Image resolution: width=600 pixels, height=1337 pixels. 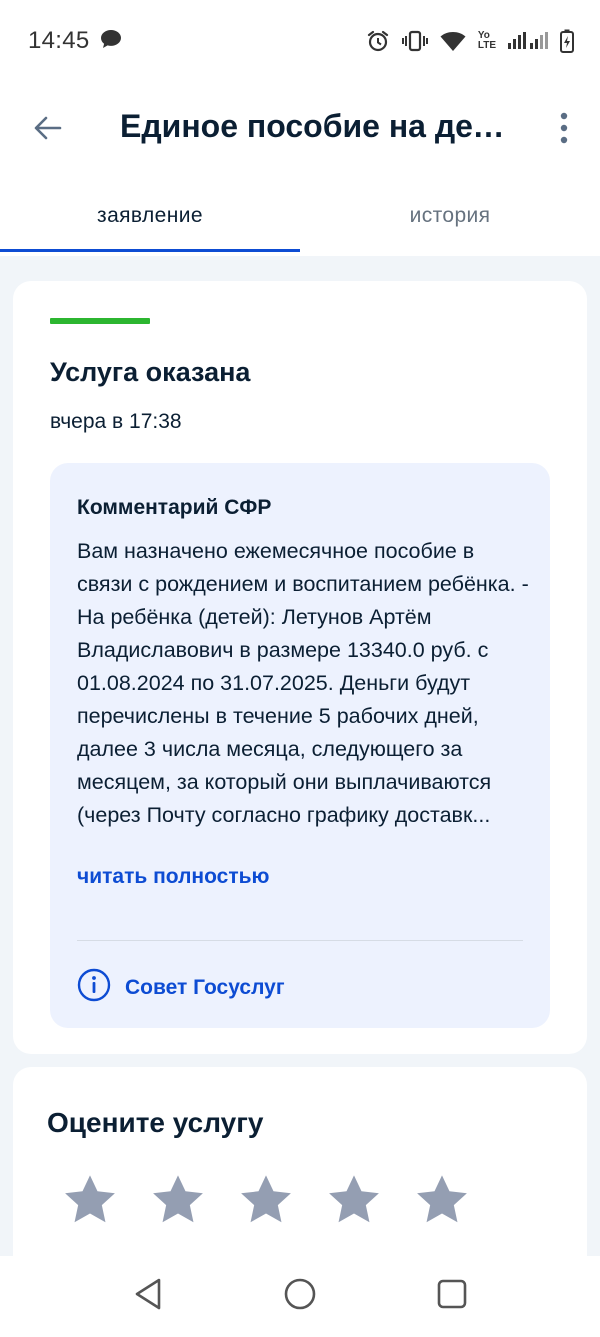 I want to click on status-title: Услуга оказана, so click(x=150, y=372).